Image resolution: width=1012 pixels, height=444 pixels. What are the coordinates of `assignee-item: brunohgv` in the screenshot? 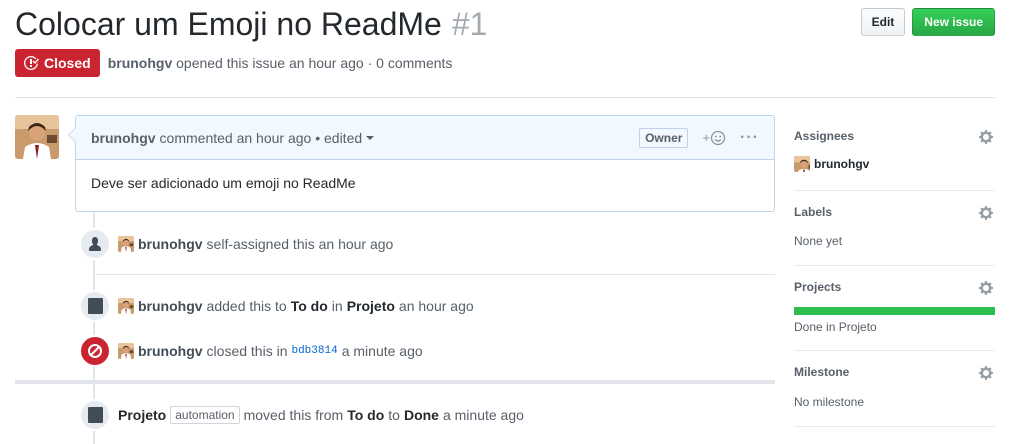 It's located at (831, 164).